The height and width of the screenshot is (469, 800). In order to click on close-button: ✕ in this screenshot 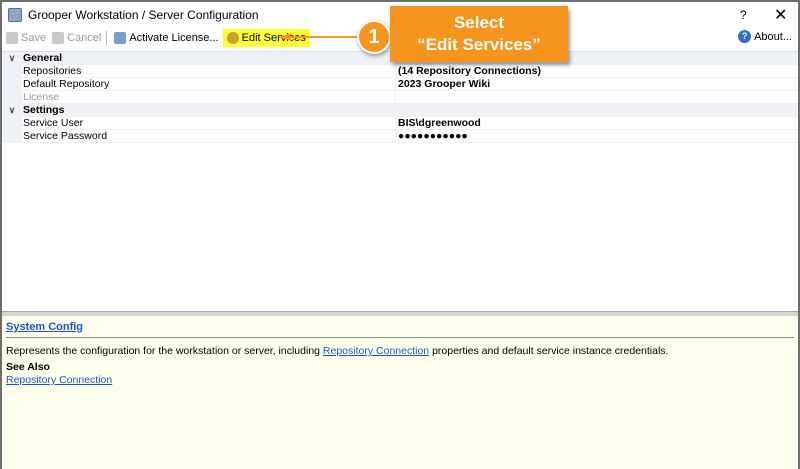, I will do `click(780, 15)`.